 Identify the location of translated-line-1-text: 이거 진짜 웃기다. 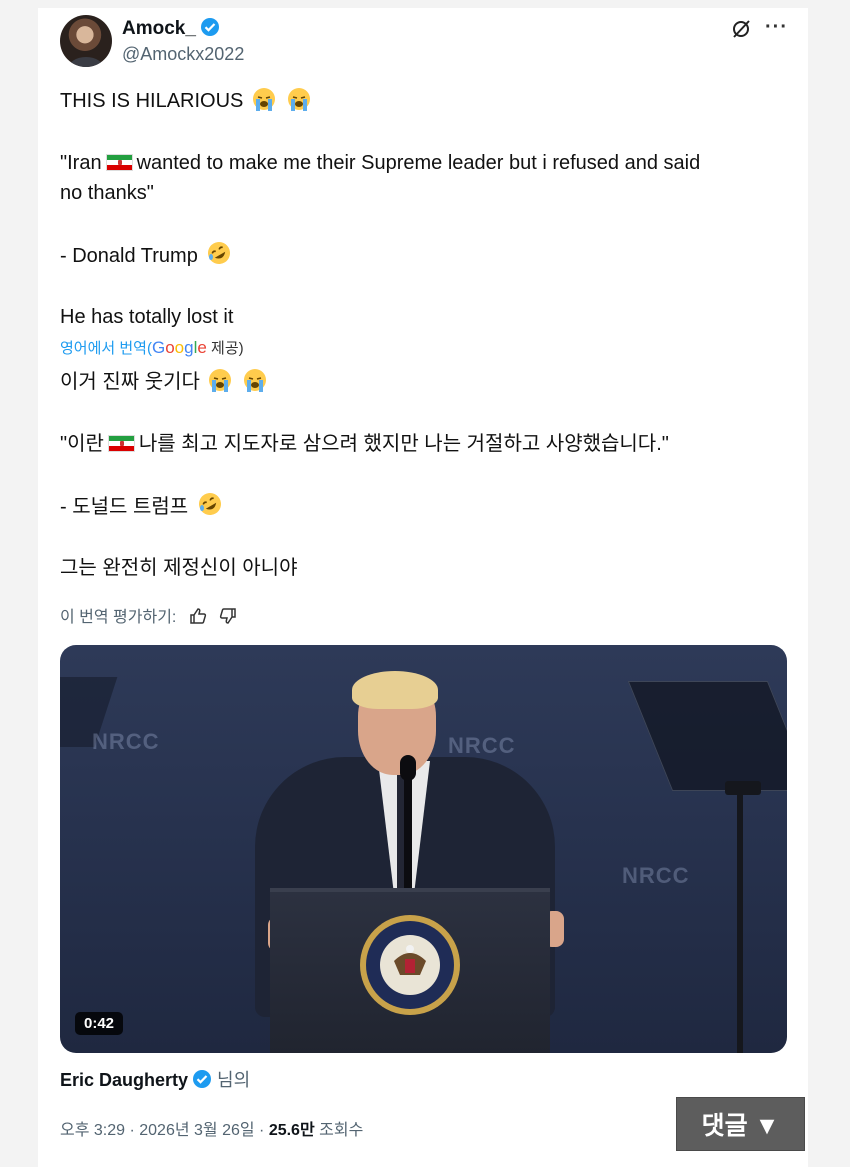
(130, 382).